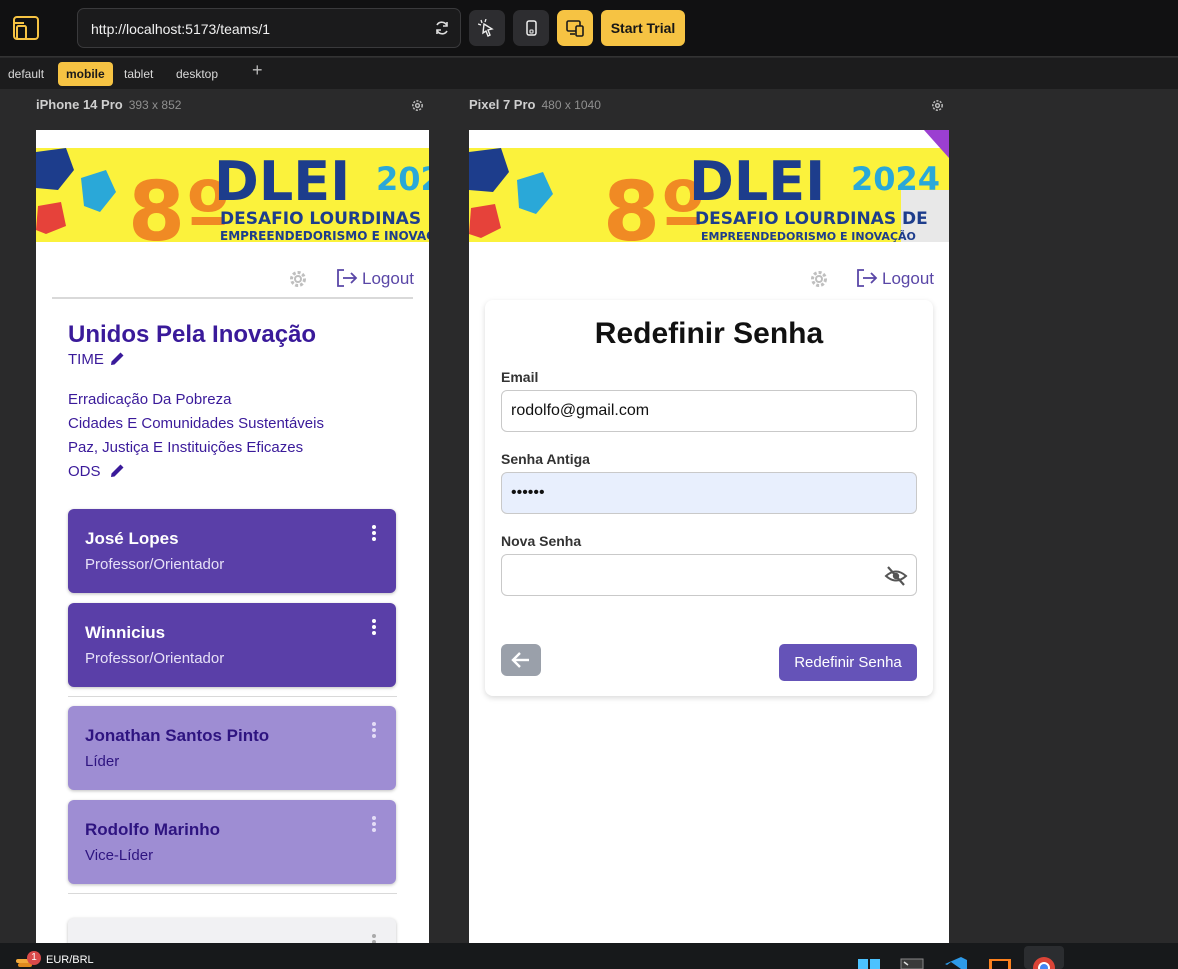 This screenshot has height=969, width=1178. I want to click on eye-slash-icon, so click(896, 576).